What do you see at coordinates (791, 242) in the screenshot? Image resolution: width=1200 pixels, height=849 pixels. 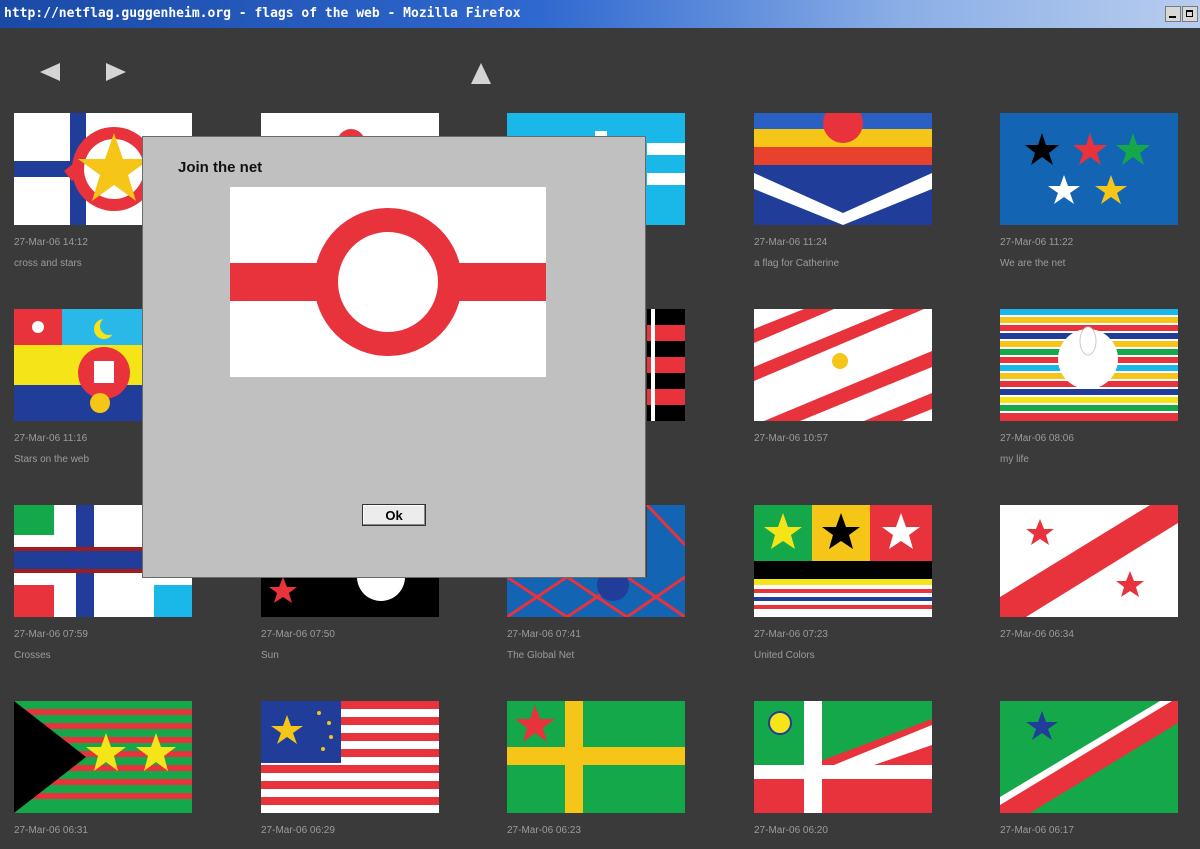 I see `flag-date: 27-Mar-06 11:24` at bounding box center [791, 242].